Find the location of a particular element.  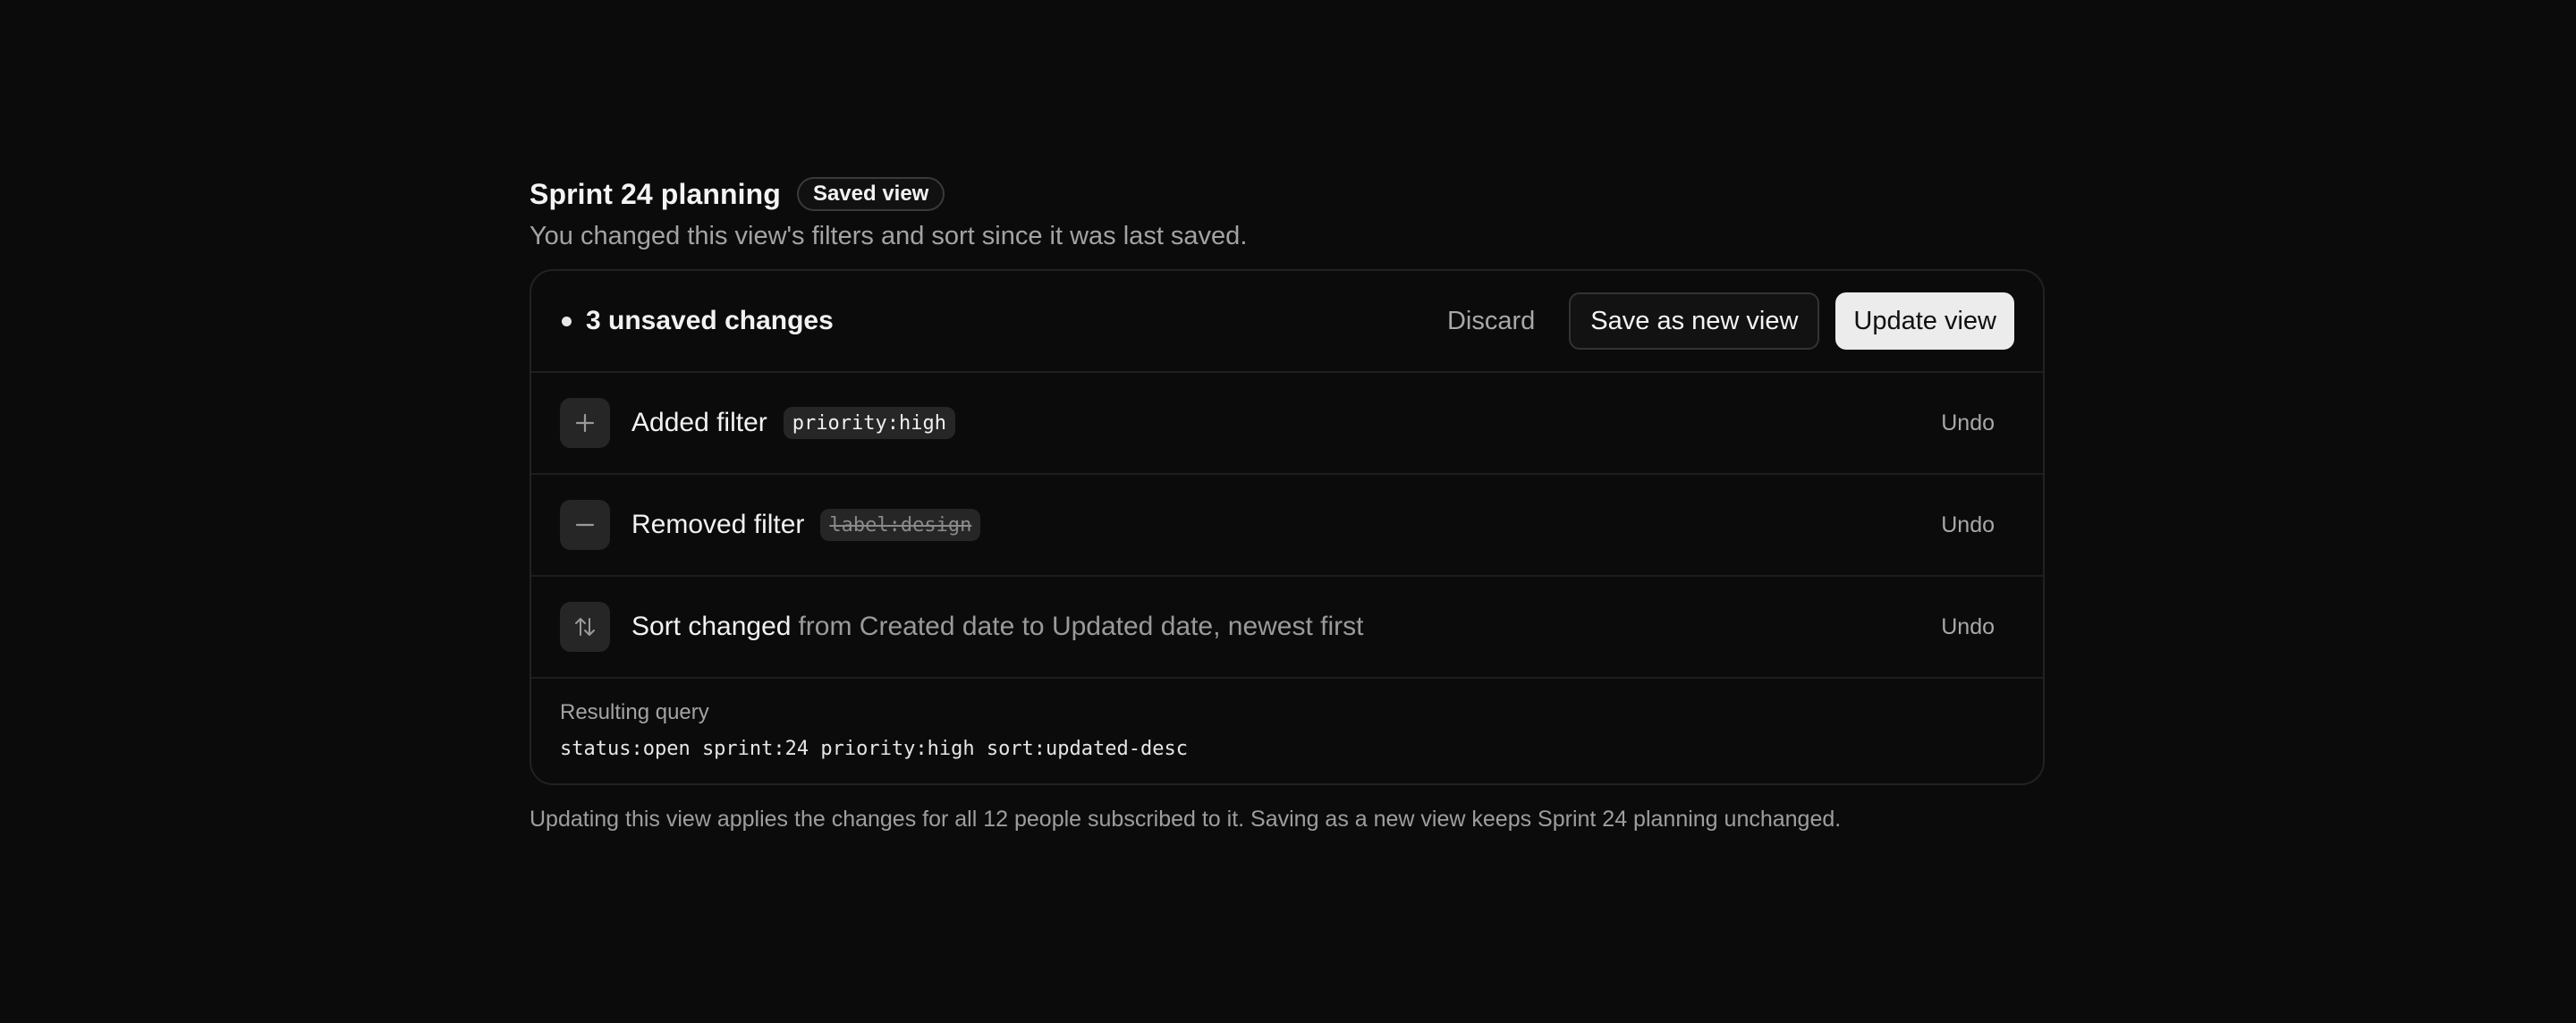

plus-icon is located at coordinates (585, 423).